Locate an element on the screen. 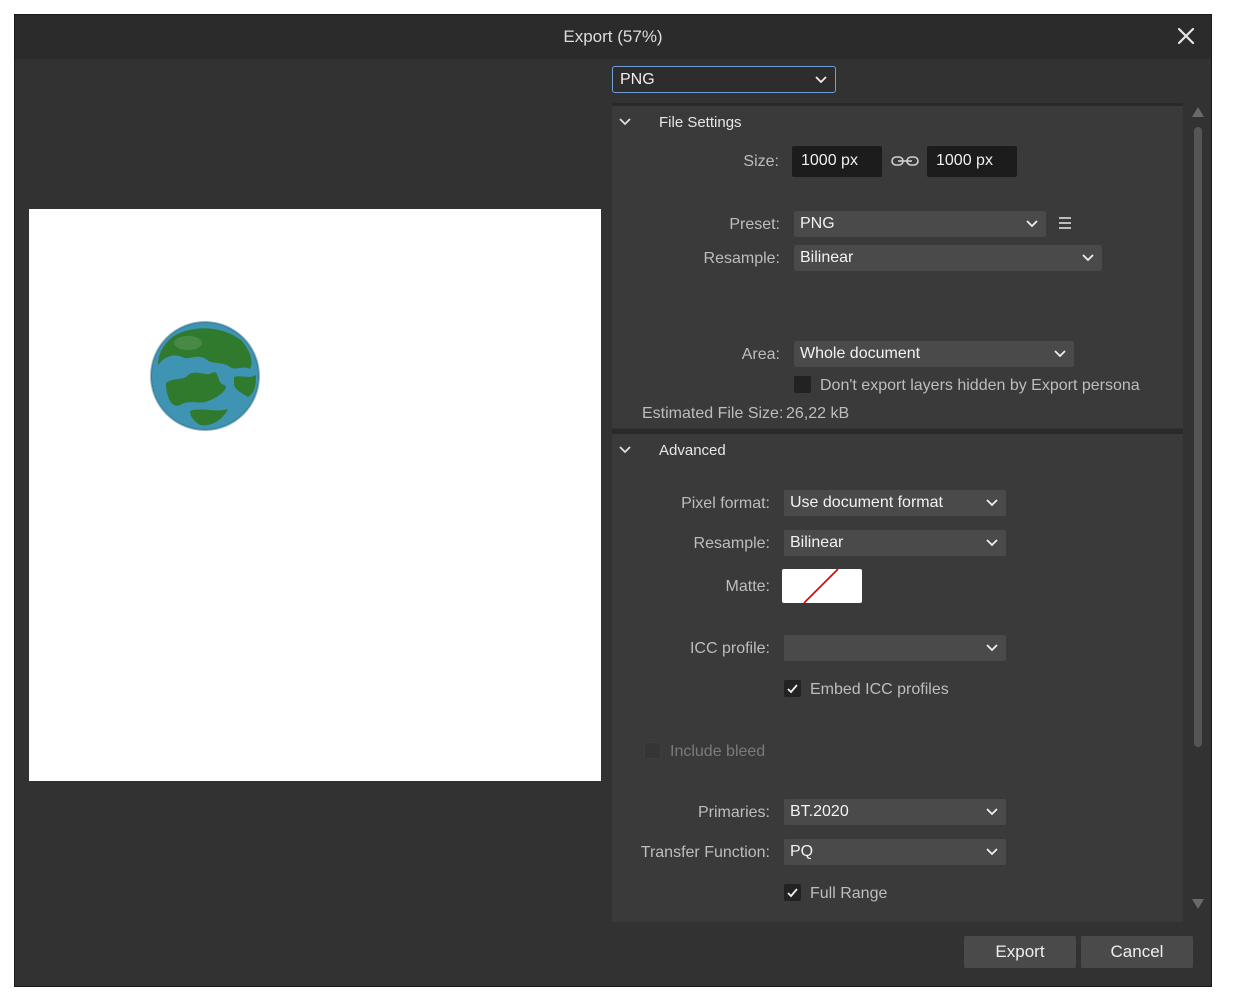 The height and width of the screenshot is (1006, 1237). transfer-function-label: Transfer Function: is located at coordinates (705, 852).